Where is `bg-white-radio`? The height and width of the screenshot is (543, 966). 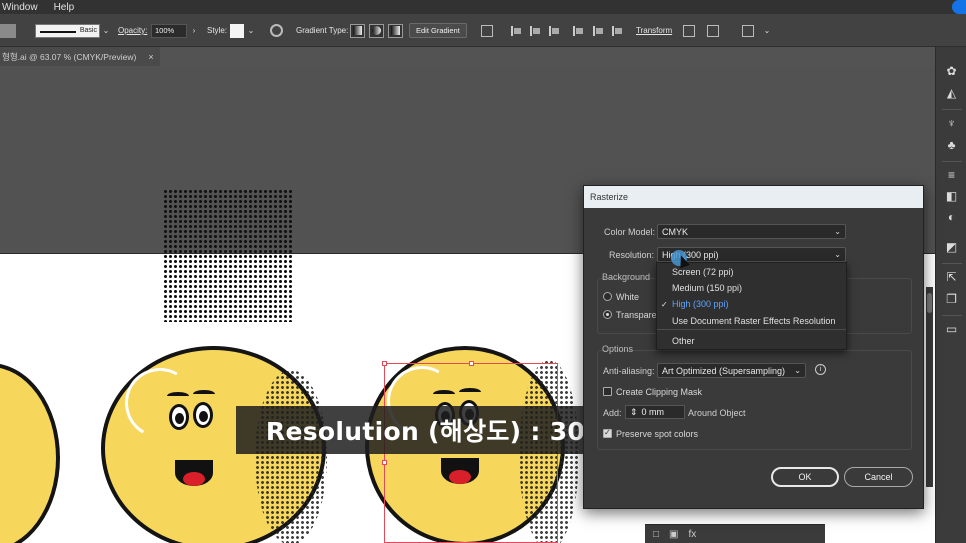 bg-white-radio is located at coordinates (607, 296).